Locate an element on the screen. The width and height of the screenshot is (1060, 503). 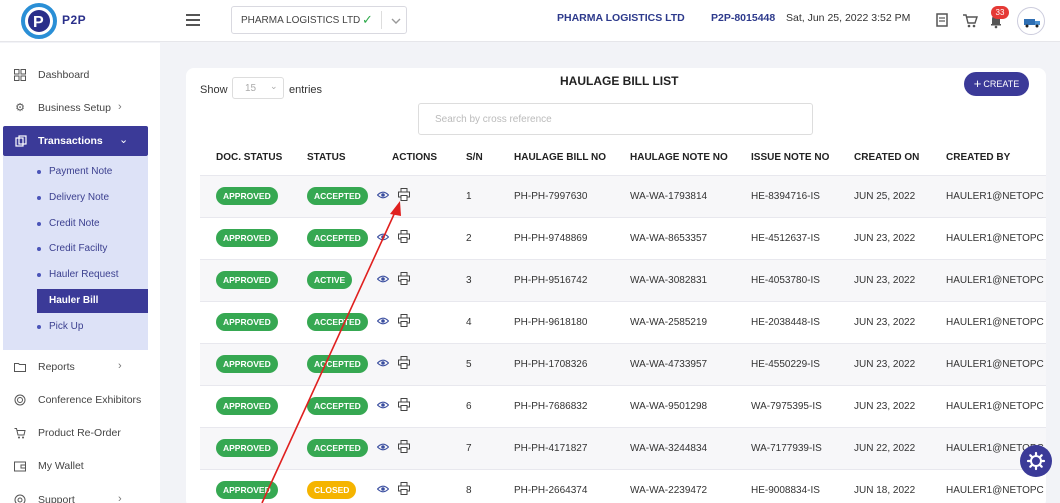
sidebar-item-label: Reports is located at coordinates (56, 367).